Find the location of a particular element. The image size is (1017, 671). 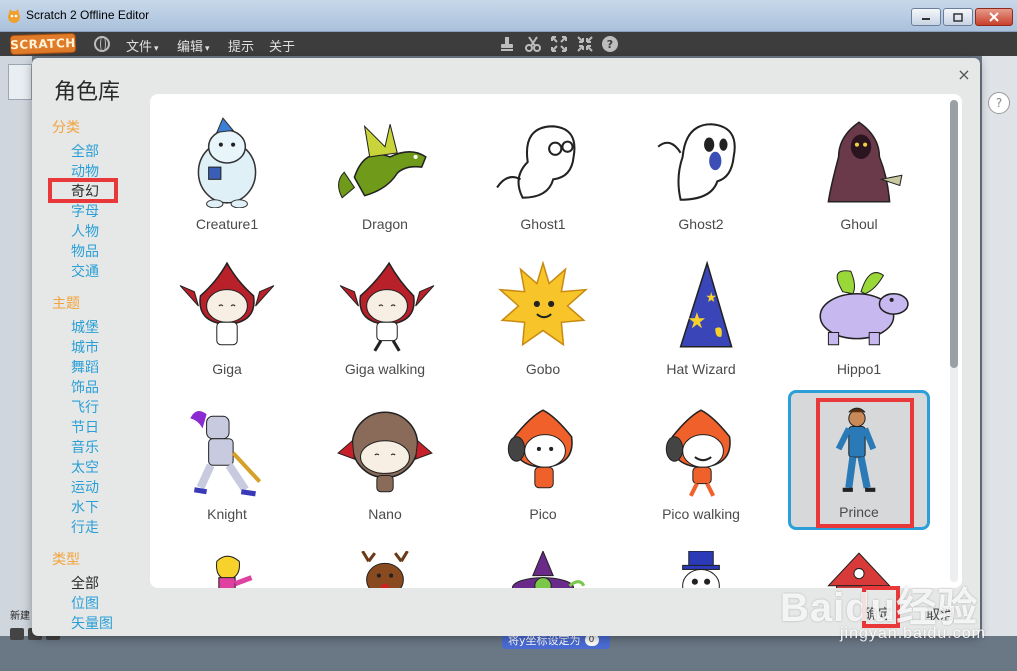

creature-icon is located at coordinates (227, 162).